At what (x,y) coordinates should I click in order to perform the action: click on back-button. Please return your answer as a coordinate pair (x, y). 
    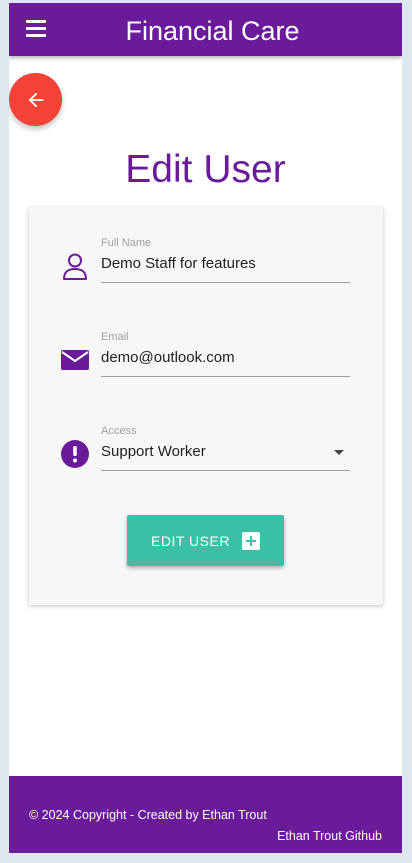
    Looking at the image, I should click on (35, 99).